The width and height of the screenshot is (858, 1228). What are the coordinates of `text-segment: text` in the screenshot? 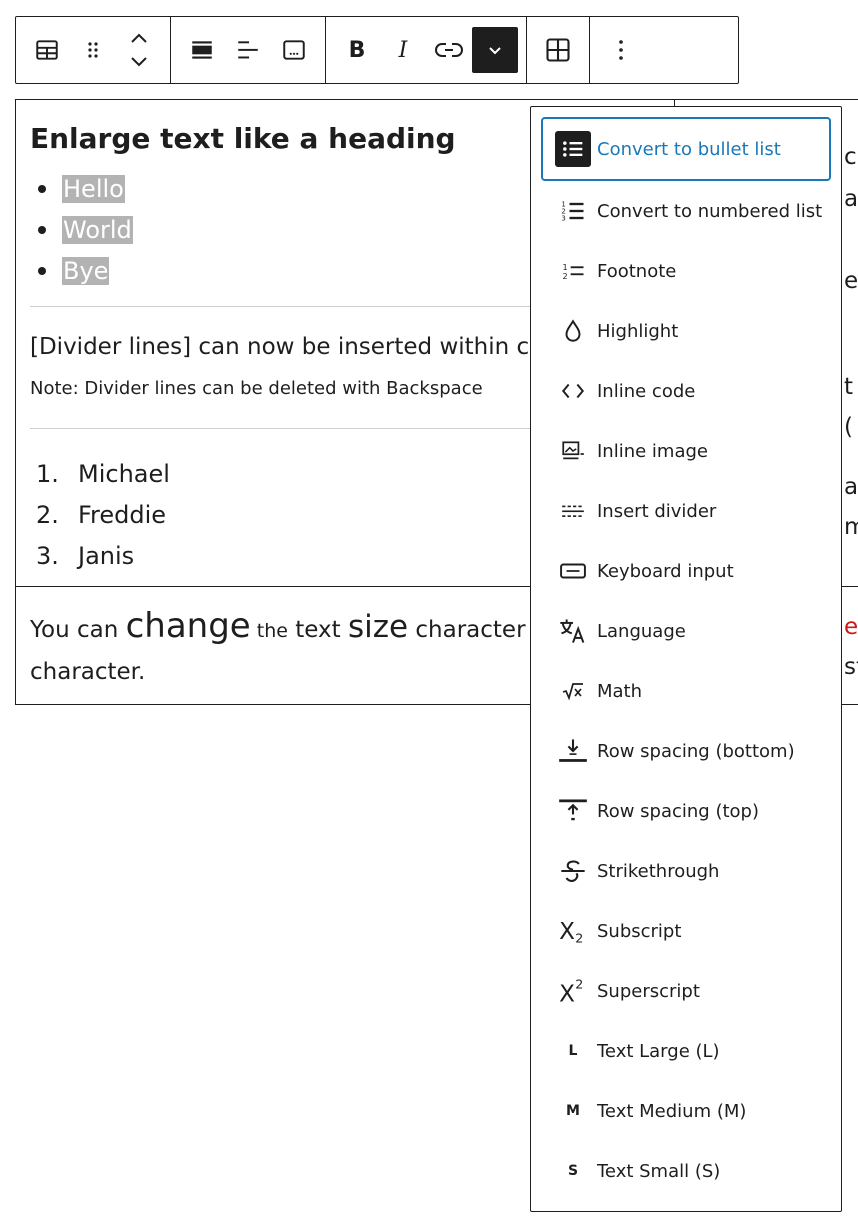 It's located at (317, 630).